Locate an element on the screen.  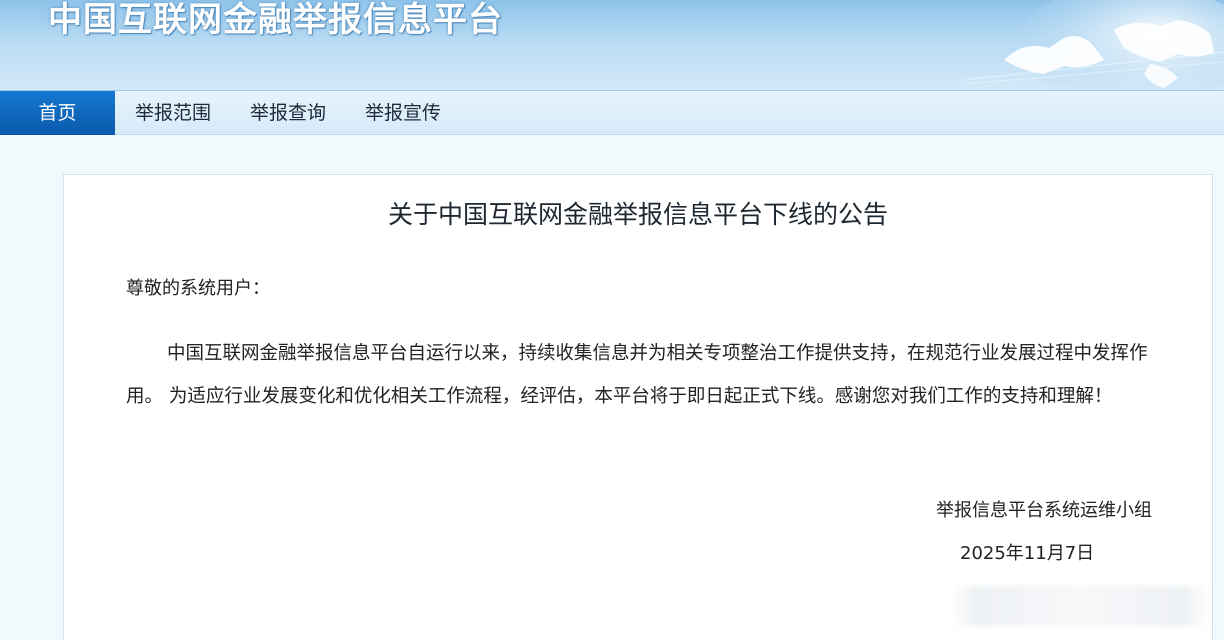
nav-item-report-publicity: 举报宣传 is located at coordinates (403, 113).